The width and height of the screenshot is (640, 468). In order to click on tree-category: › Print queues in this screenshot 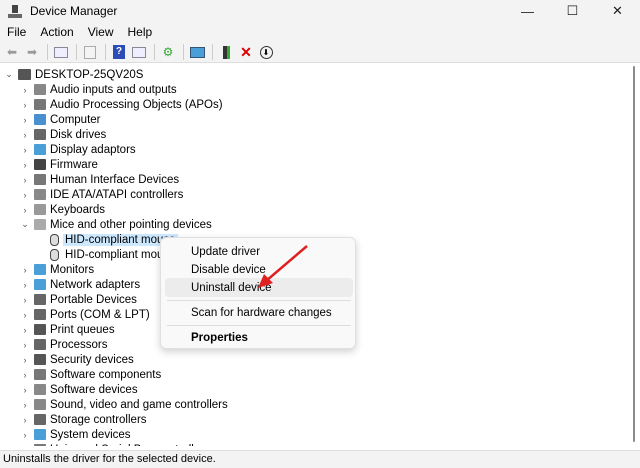, I will do `click(67, 329)`.